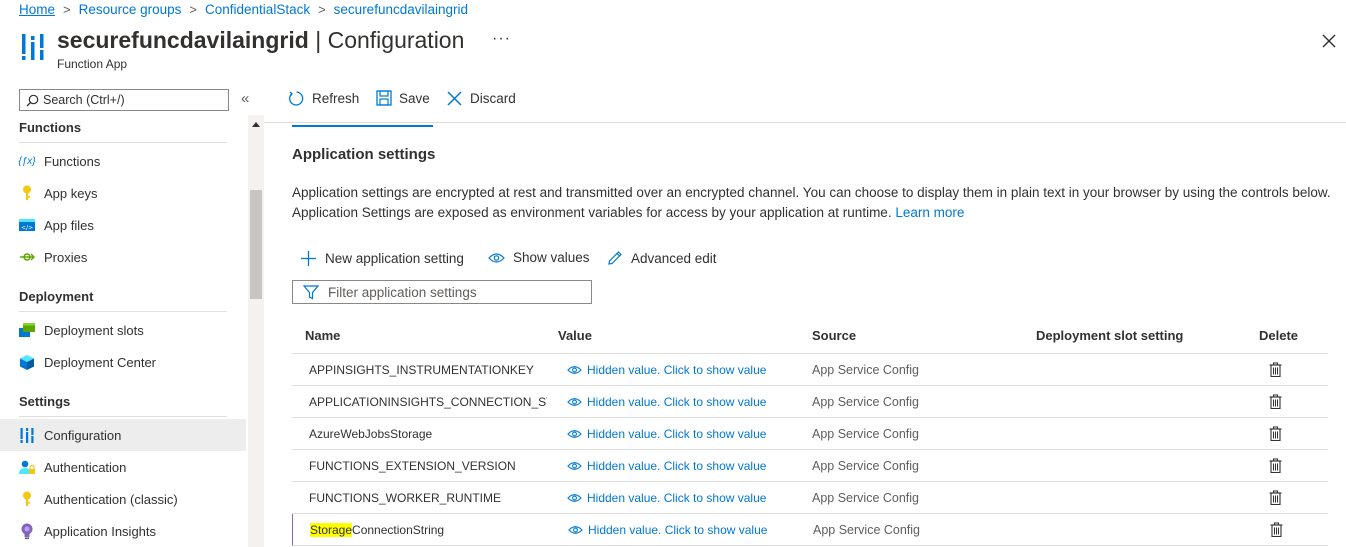  I want to click on sidebar-item-label: Deployment Center, so click(100, 362).